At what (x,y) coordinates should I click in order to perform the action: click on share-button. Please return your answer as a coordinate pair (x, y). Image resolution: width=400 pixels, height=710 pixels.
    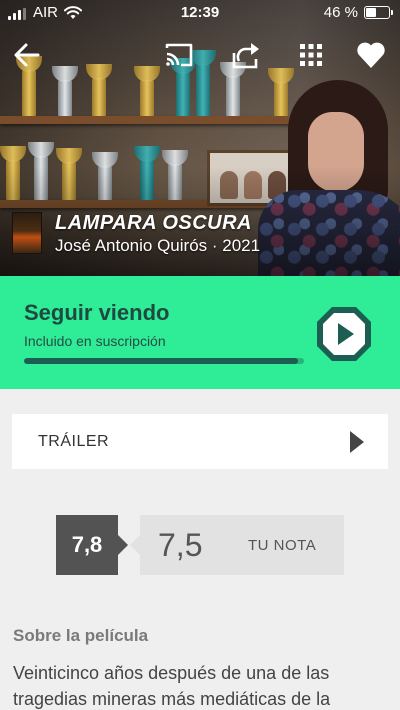
    Looking at the image, I should click on (247, 55).